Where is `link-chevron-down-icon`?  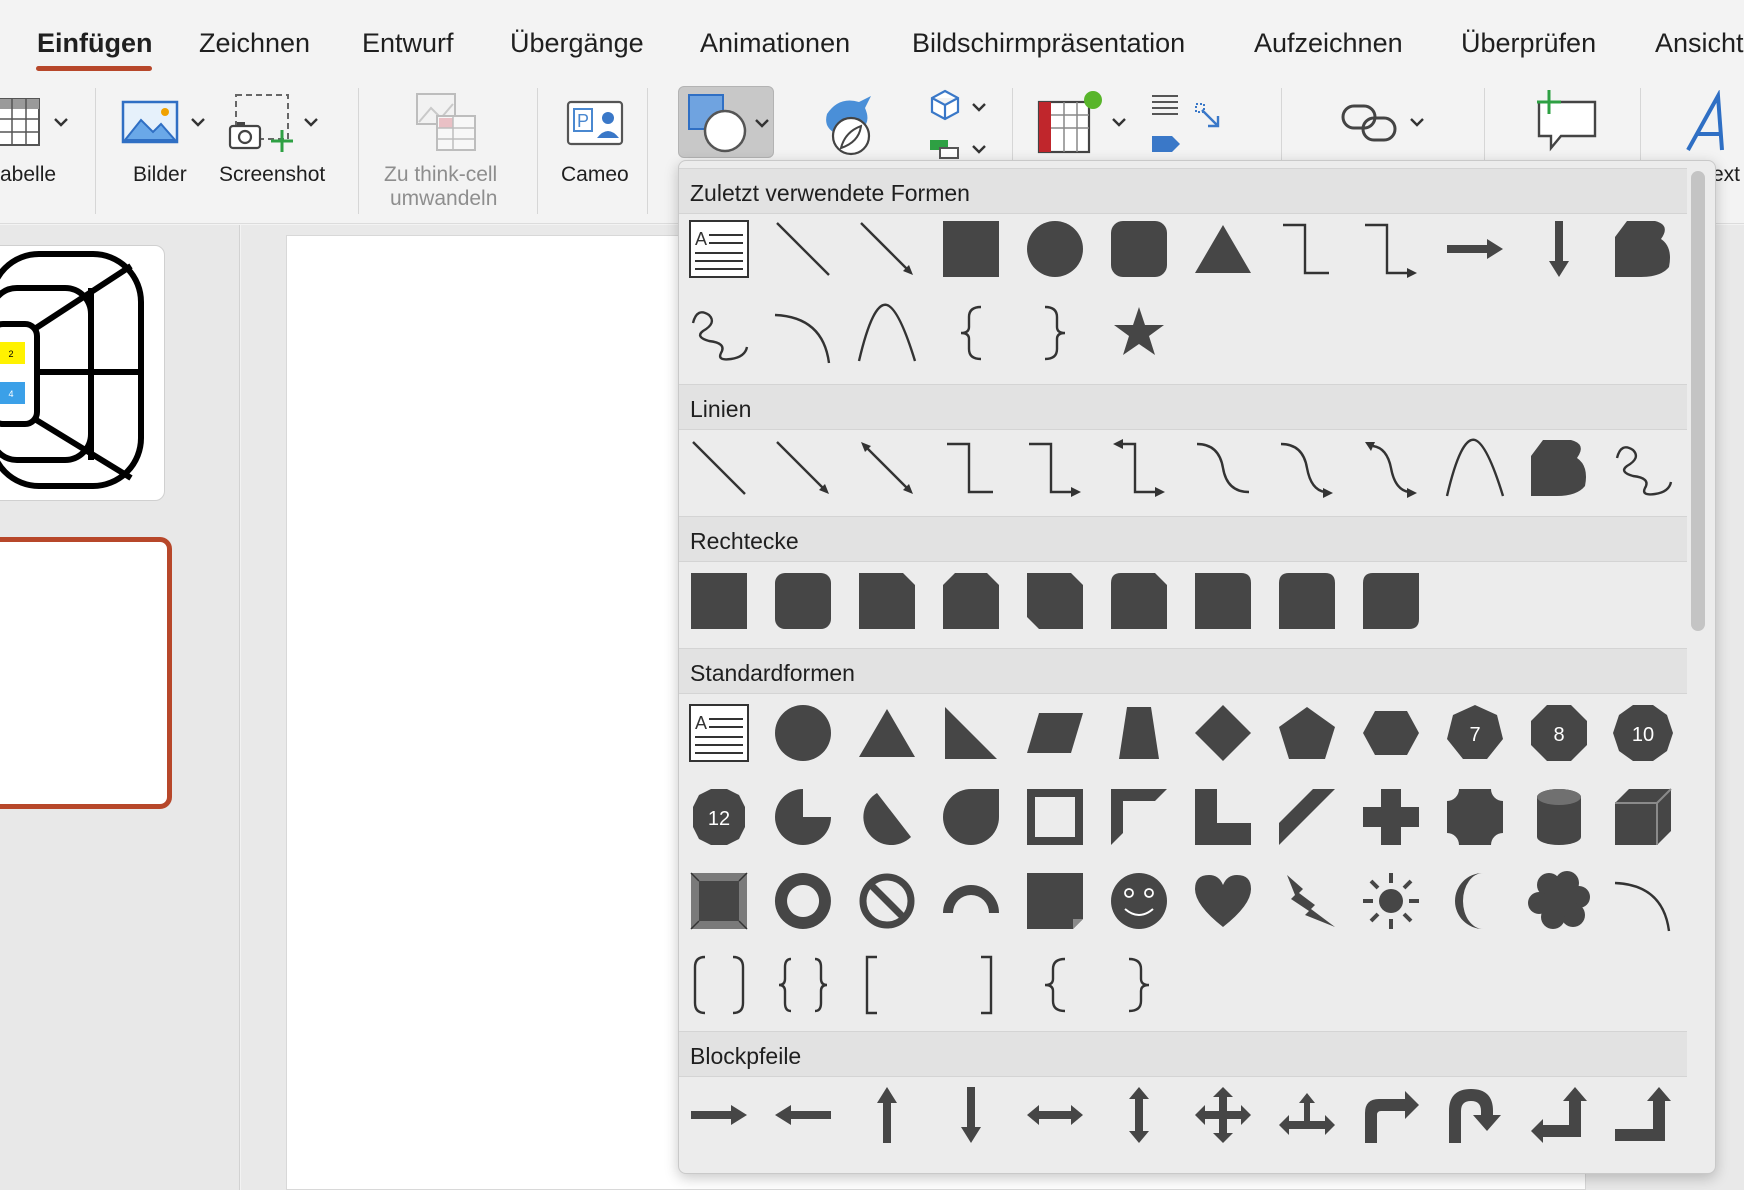
link-chevron-down-icon is located at coordinates (1417, 122).